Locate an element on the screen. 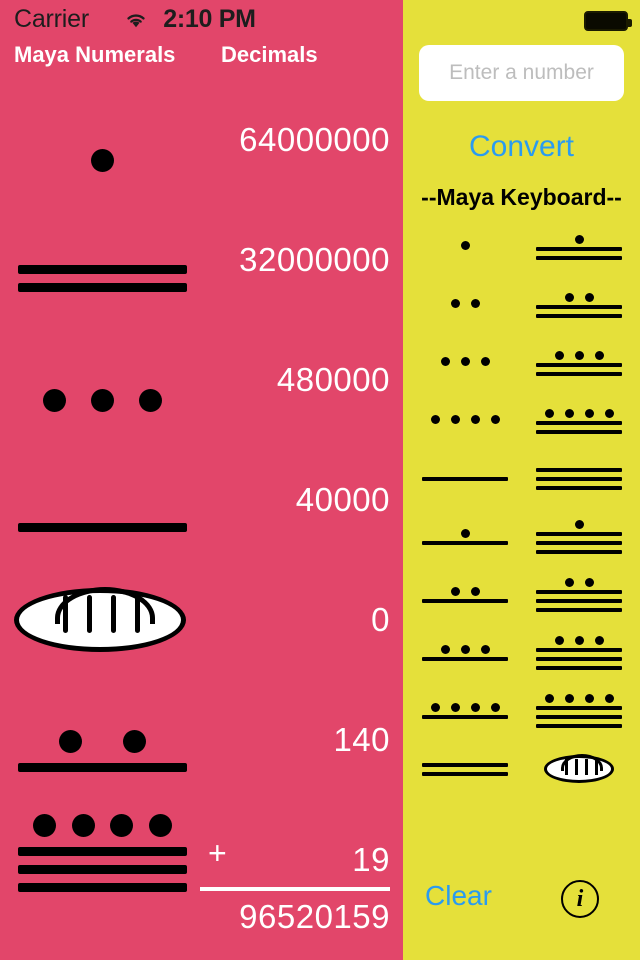 The height and width of the screenshot is (960, 640). decimal-value: 480000 is located at coordinates (333, 379).